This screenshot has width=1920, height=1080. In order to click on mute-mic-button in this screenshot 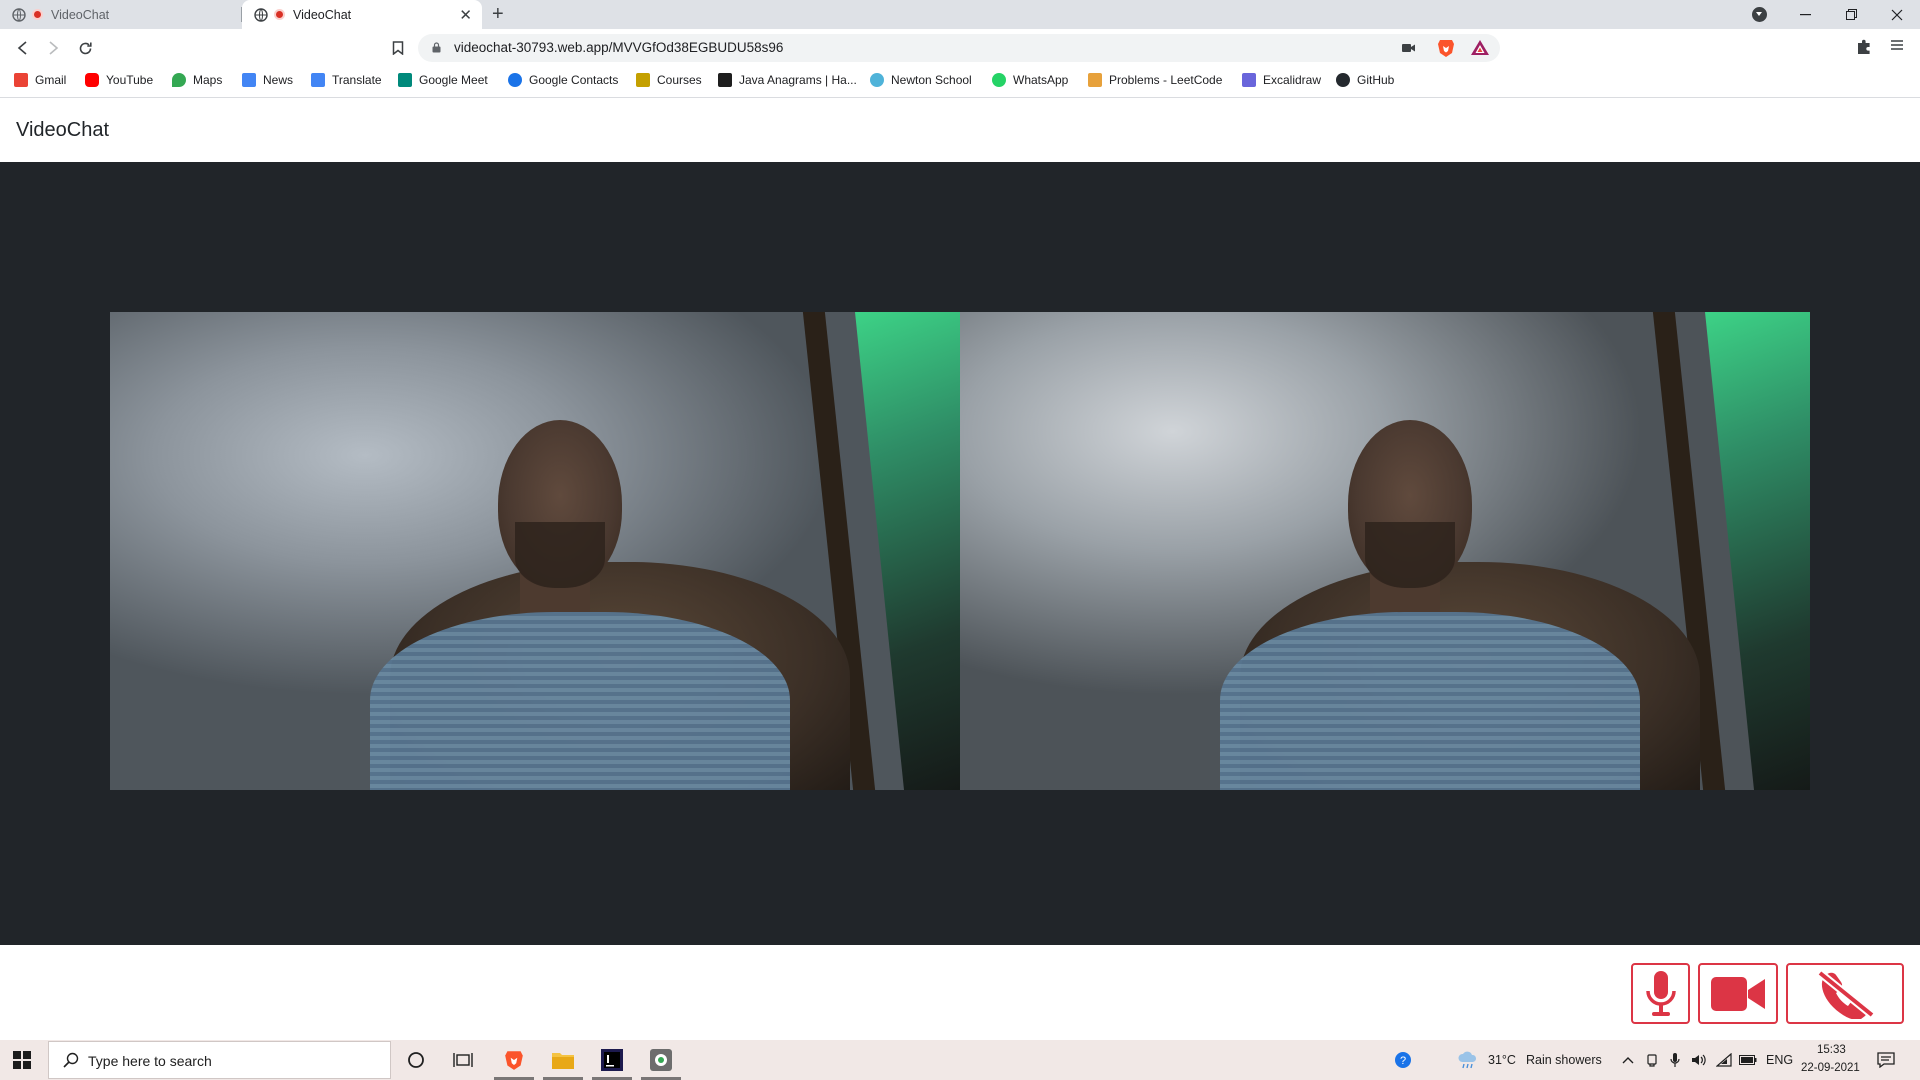, I will do `click(1660, 993)`.